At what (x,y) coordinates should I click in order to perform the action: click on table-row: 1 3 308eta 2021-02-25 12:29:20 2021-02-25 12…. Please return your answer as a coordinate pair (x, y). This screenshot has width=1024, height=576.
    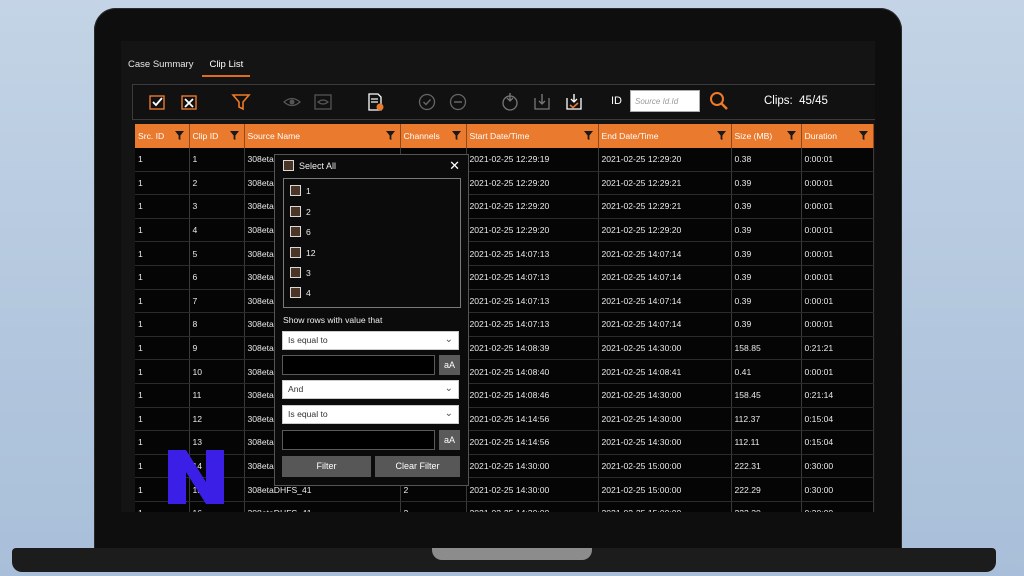
    Looking at the image, I should click on (504, 206).